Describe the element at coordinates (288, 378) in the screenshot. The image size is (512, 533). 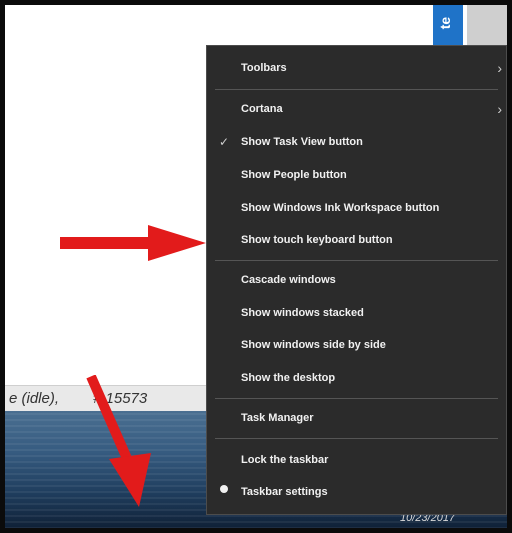
I see `menu-item-label: Show the desktop` at that location.